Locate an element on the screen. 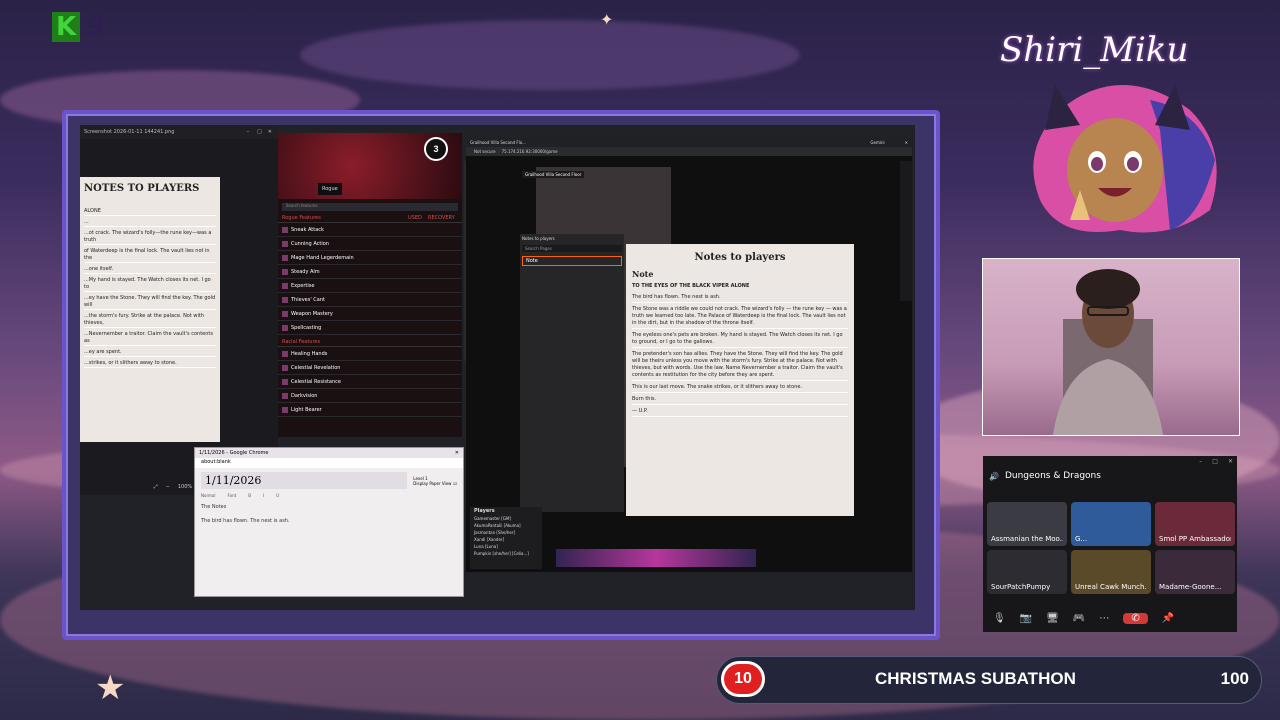 The height and width of the screenshot is (720, 1280). feature-name: Thieves' Cant is located at coordinates (308, 299).